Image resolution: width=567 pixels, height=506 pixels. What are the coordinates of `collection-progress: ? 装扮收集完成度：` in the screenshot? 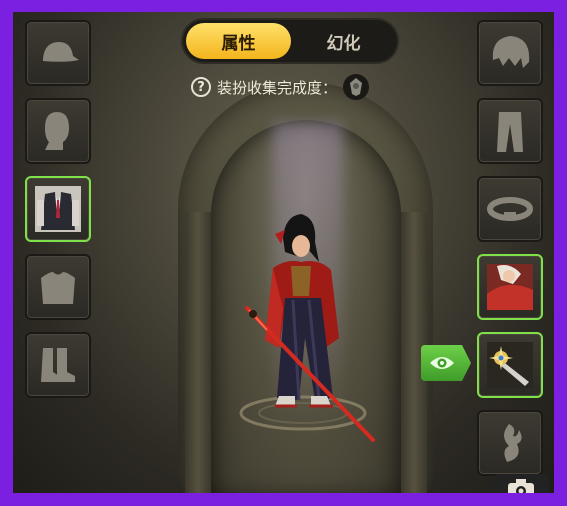 It's located at (280, 87).